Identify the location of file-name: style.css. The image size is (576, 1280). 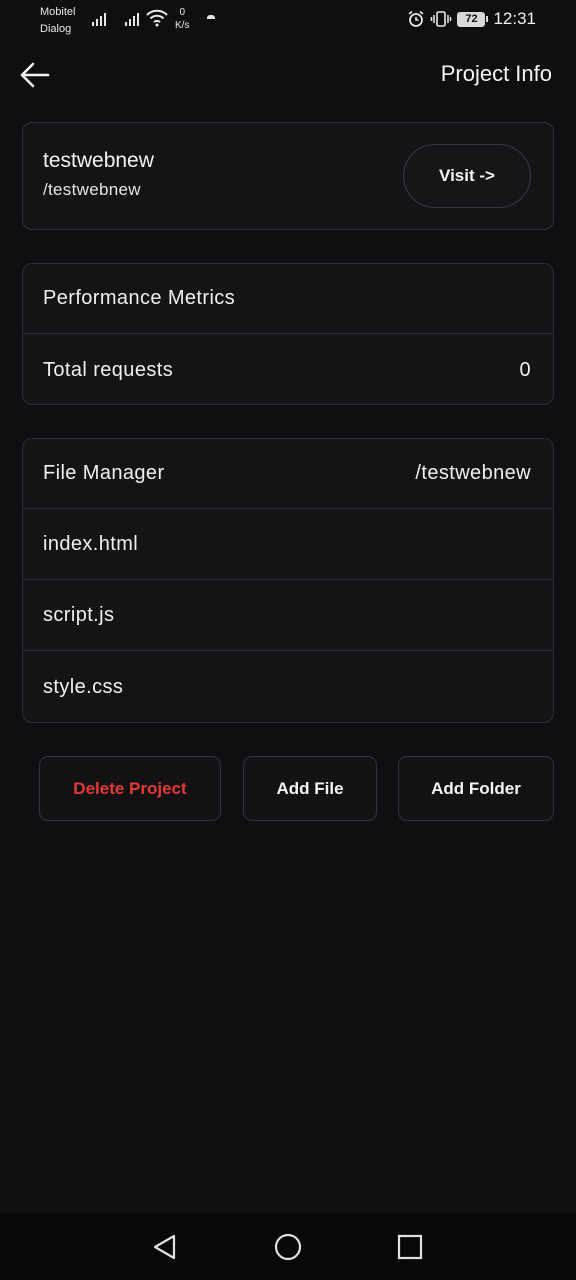
(83, 686).